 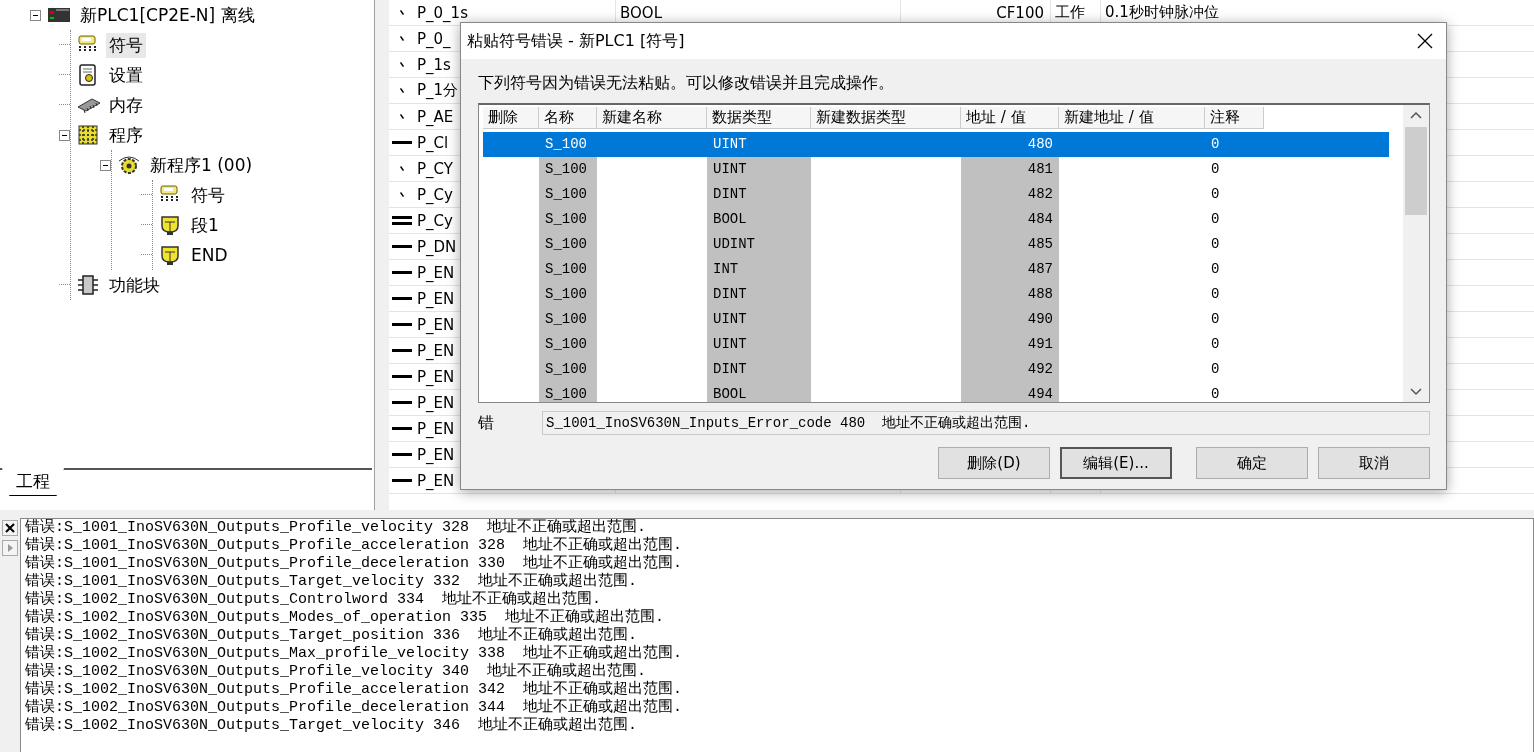 I want to click on tree-item: 新程序1 (00), so click(x=201, y=165).